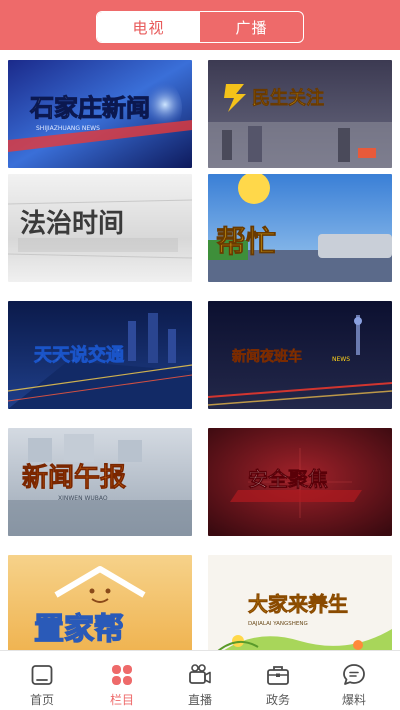  I want to click on tab-tips: 爆料, so click(354, 680).